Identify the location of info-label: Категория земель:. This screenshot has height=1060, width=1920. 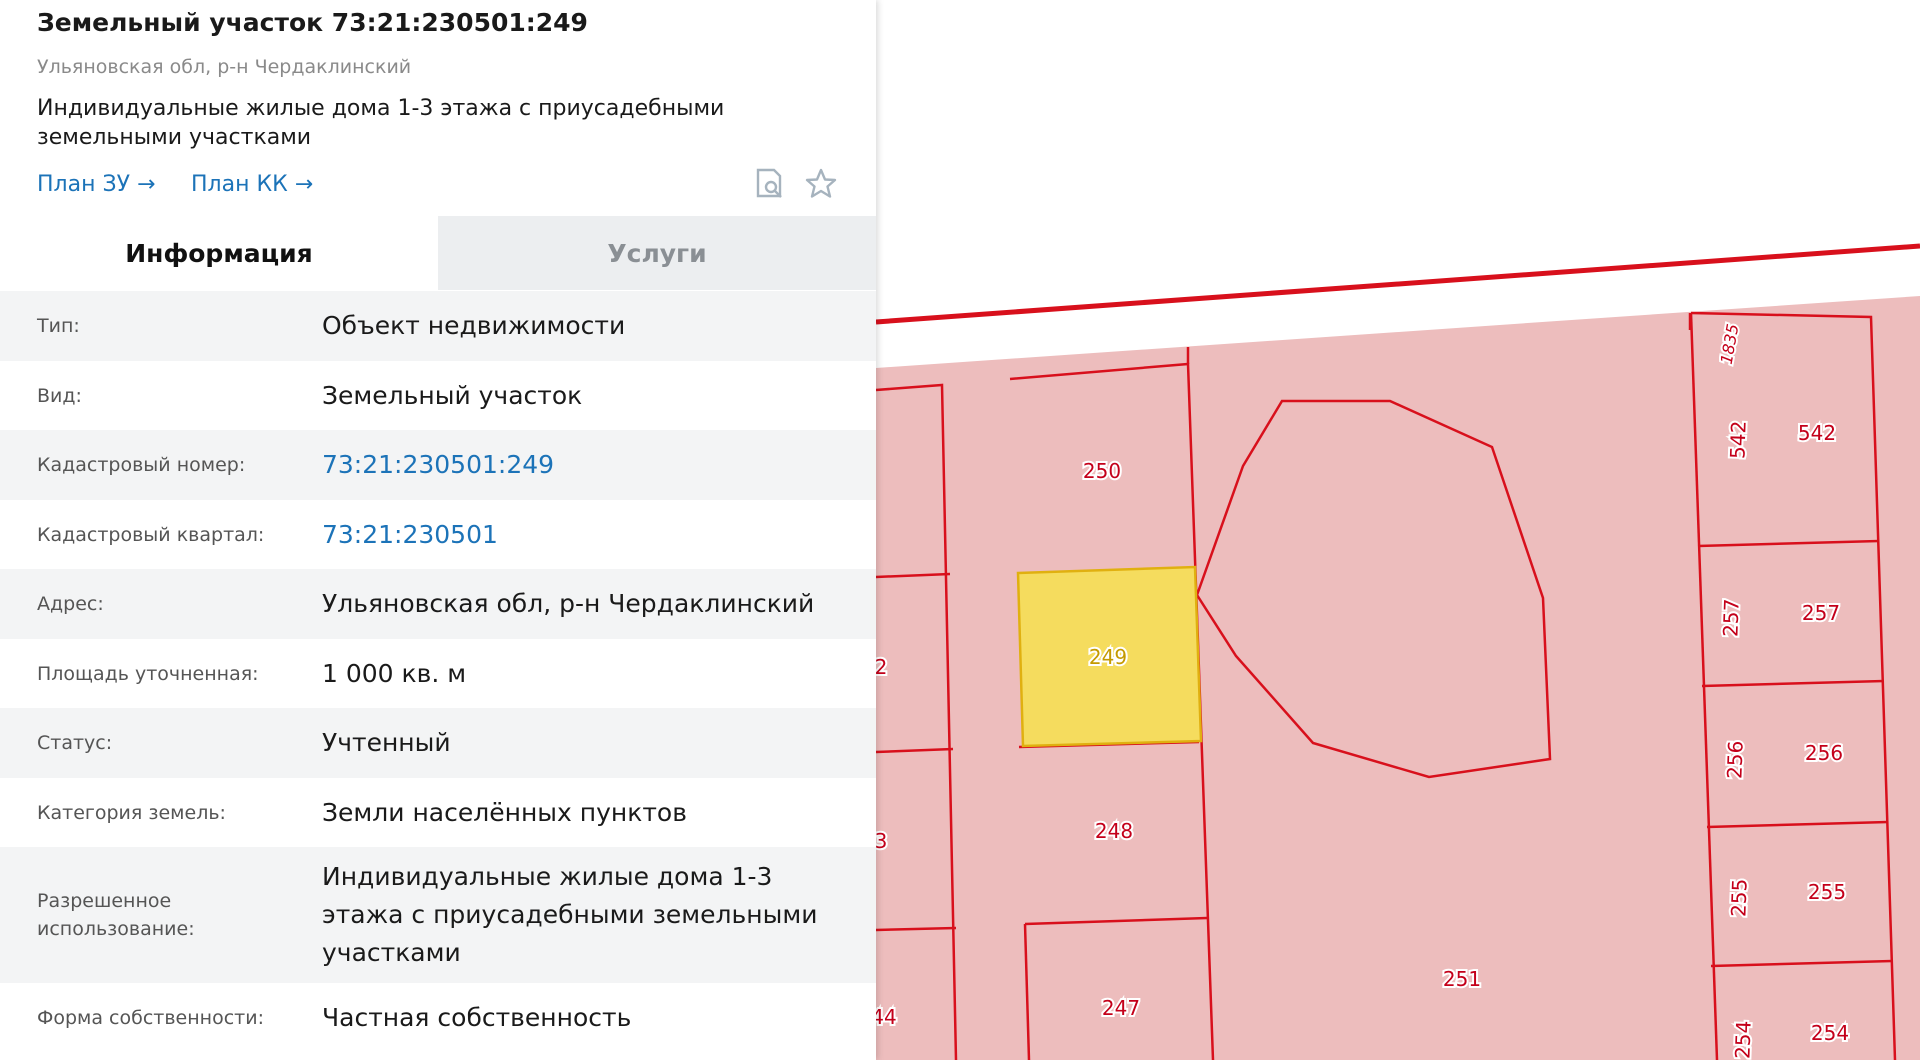
(131, 812).